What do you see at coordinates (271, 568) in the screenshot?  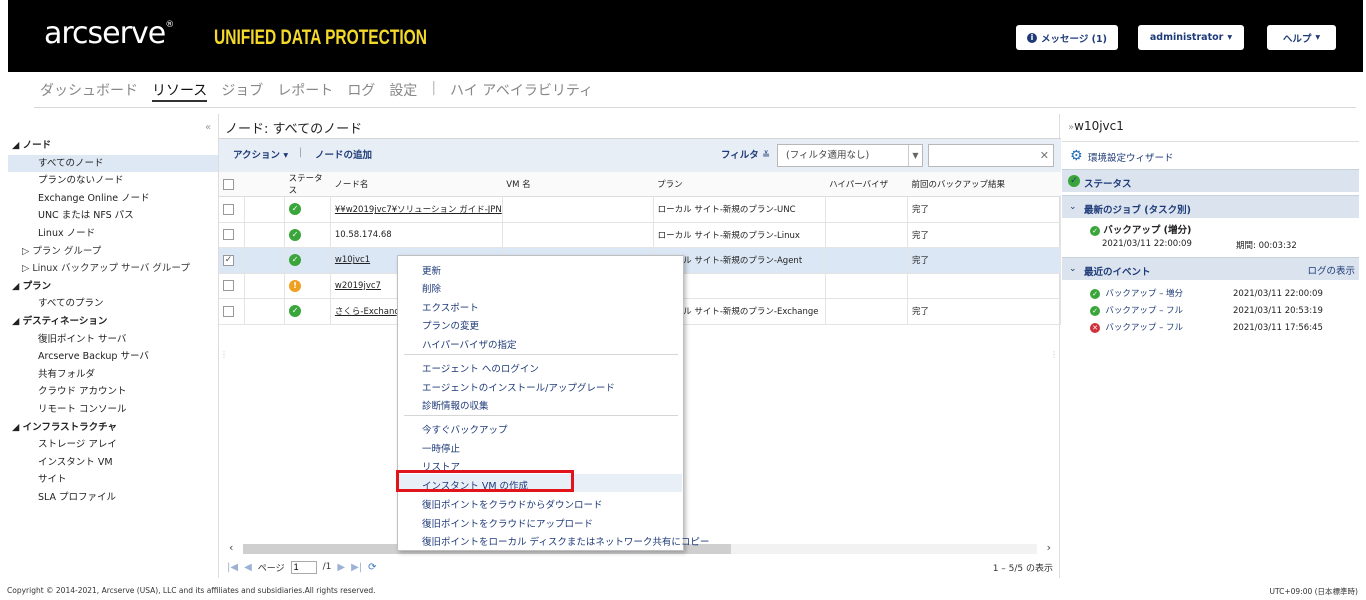 I see `page-label: ページ` at bounding box center [271, 568].